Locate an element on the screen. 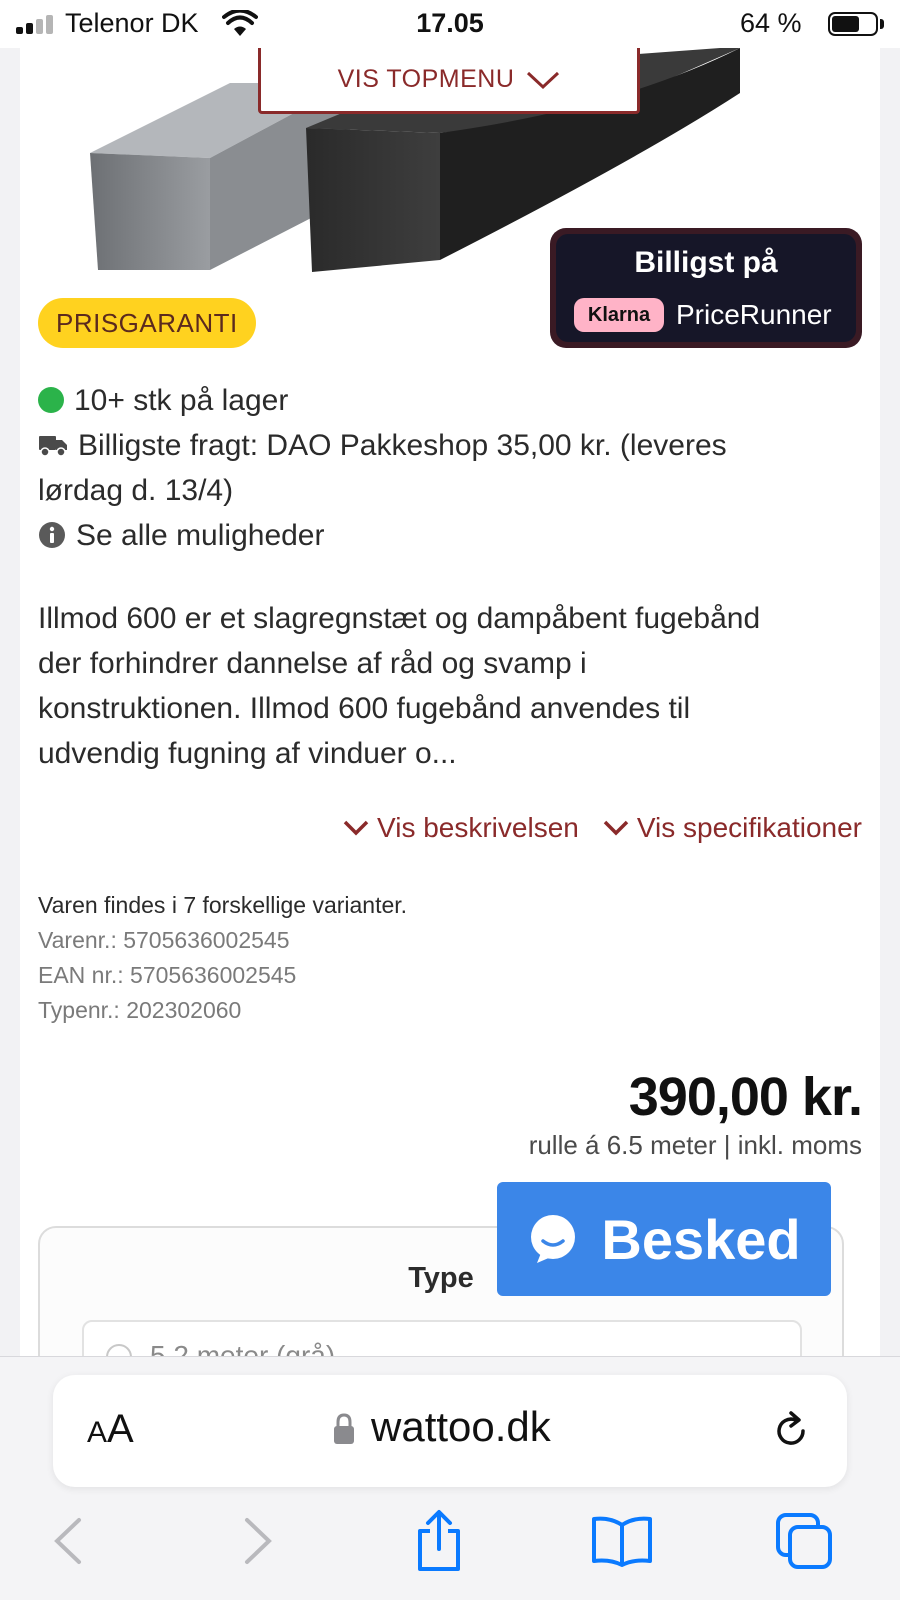 Image resolution: width=900 pixels, height=1600 pixels. topmenu-label: VIS TOPMENU is located at coordinates (426, 79).